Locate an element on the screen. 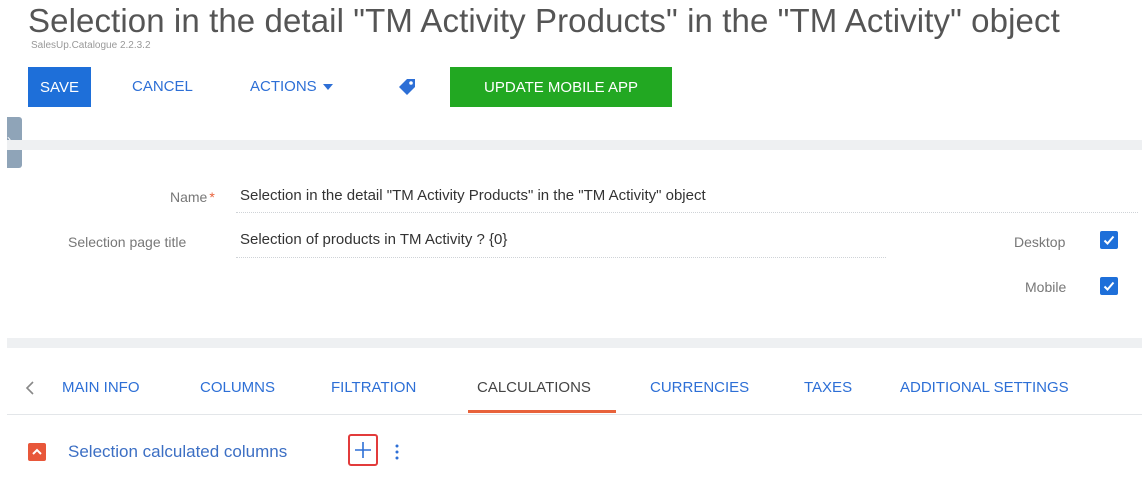  cancel-button: CANCEL is located at coordinates (162, 86).